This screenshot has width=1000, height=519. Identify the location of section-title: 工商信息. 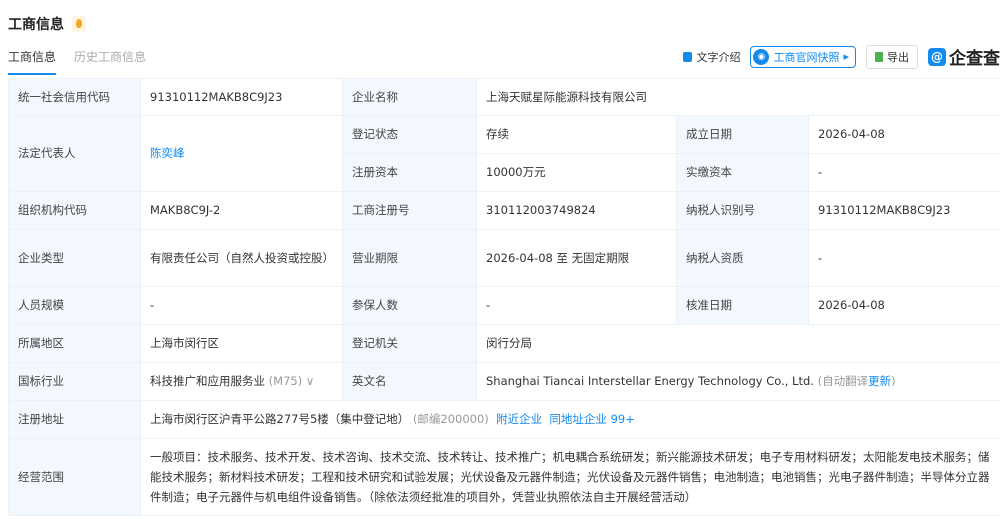
(47, 24).